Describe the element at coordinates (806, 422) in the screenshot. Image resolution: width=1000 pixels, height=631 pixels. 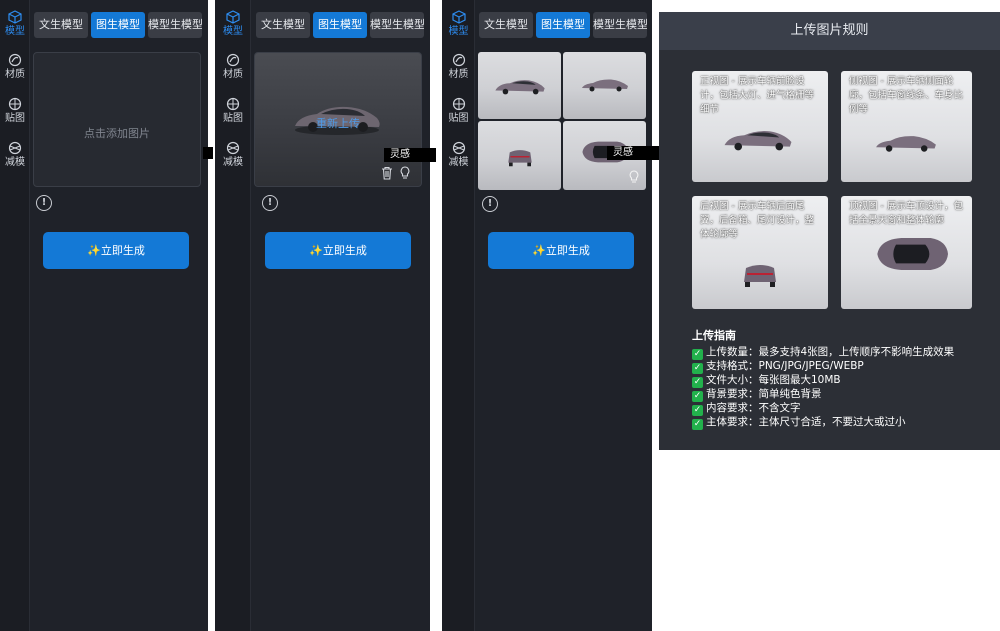
I see `guide-text: 主体要求：主体尺寸合适，不要过大或过小` at that location.